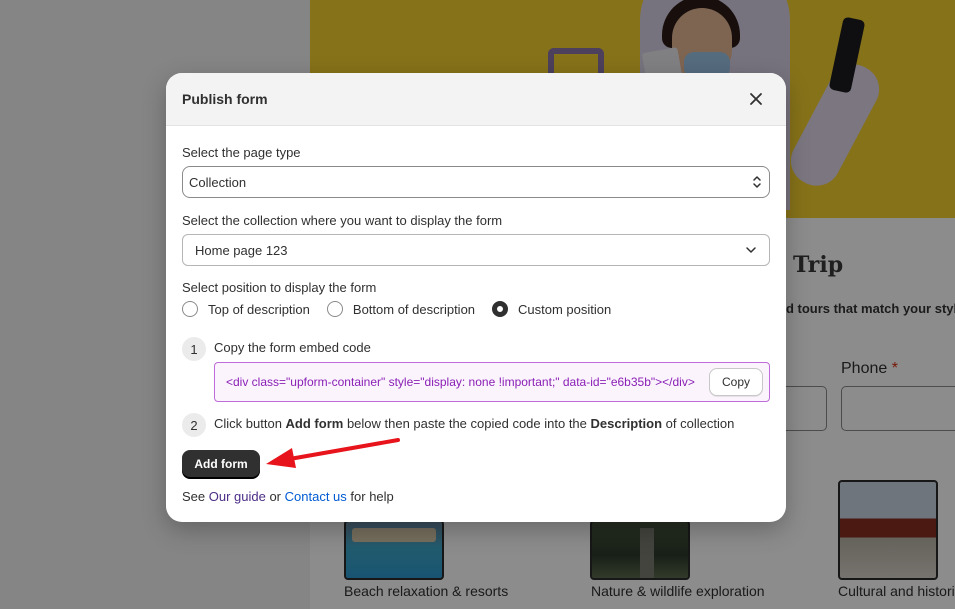  I want to click on radio-bottom-of-description: Bottom of description, so click(401, 309).